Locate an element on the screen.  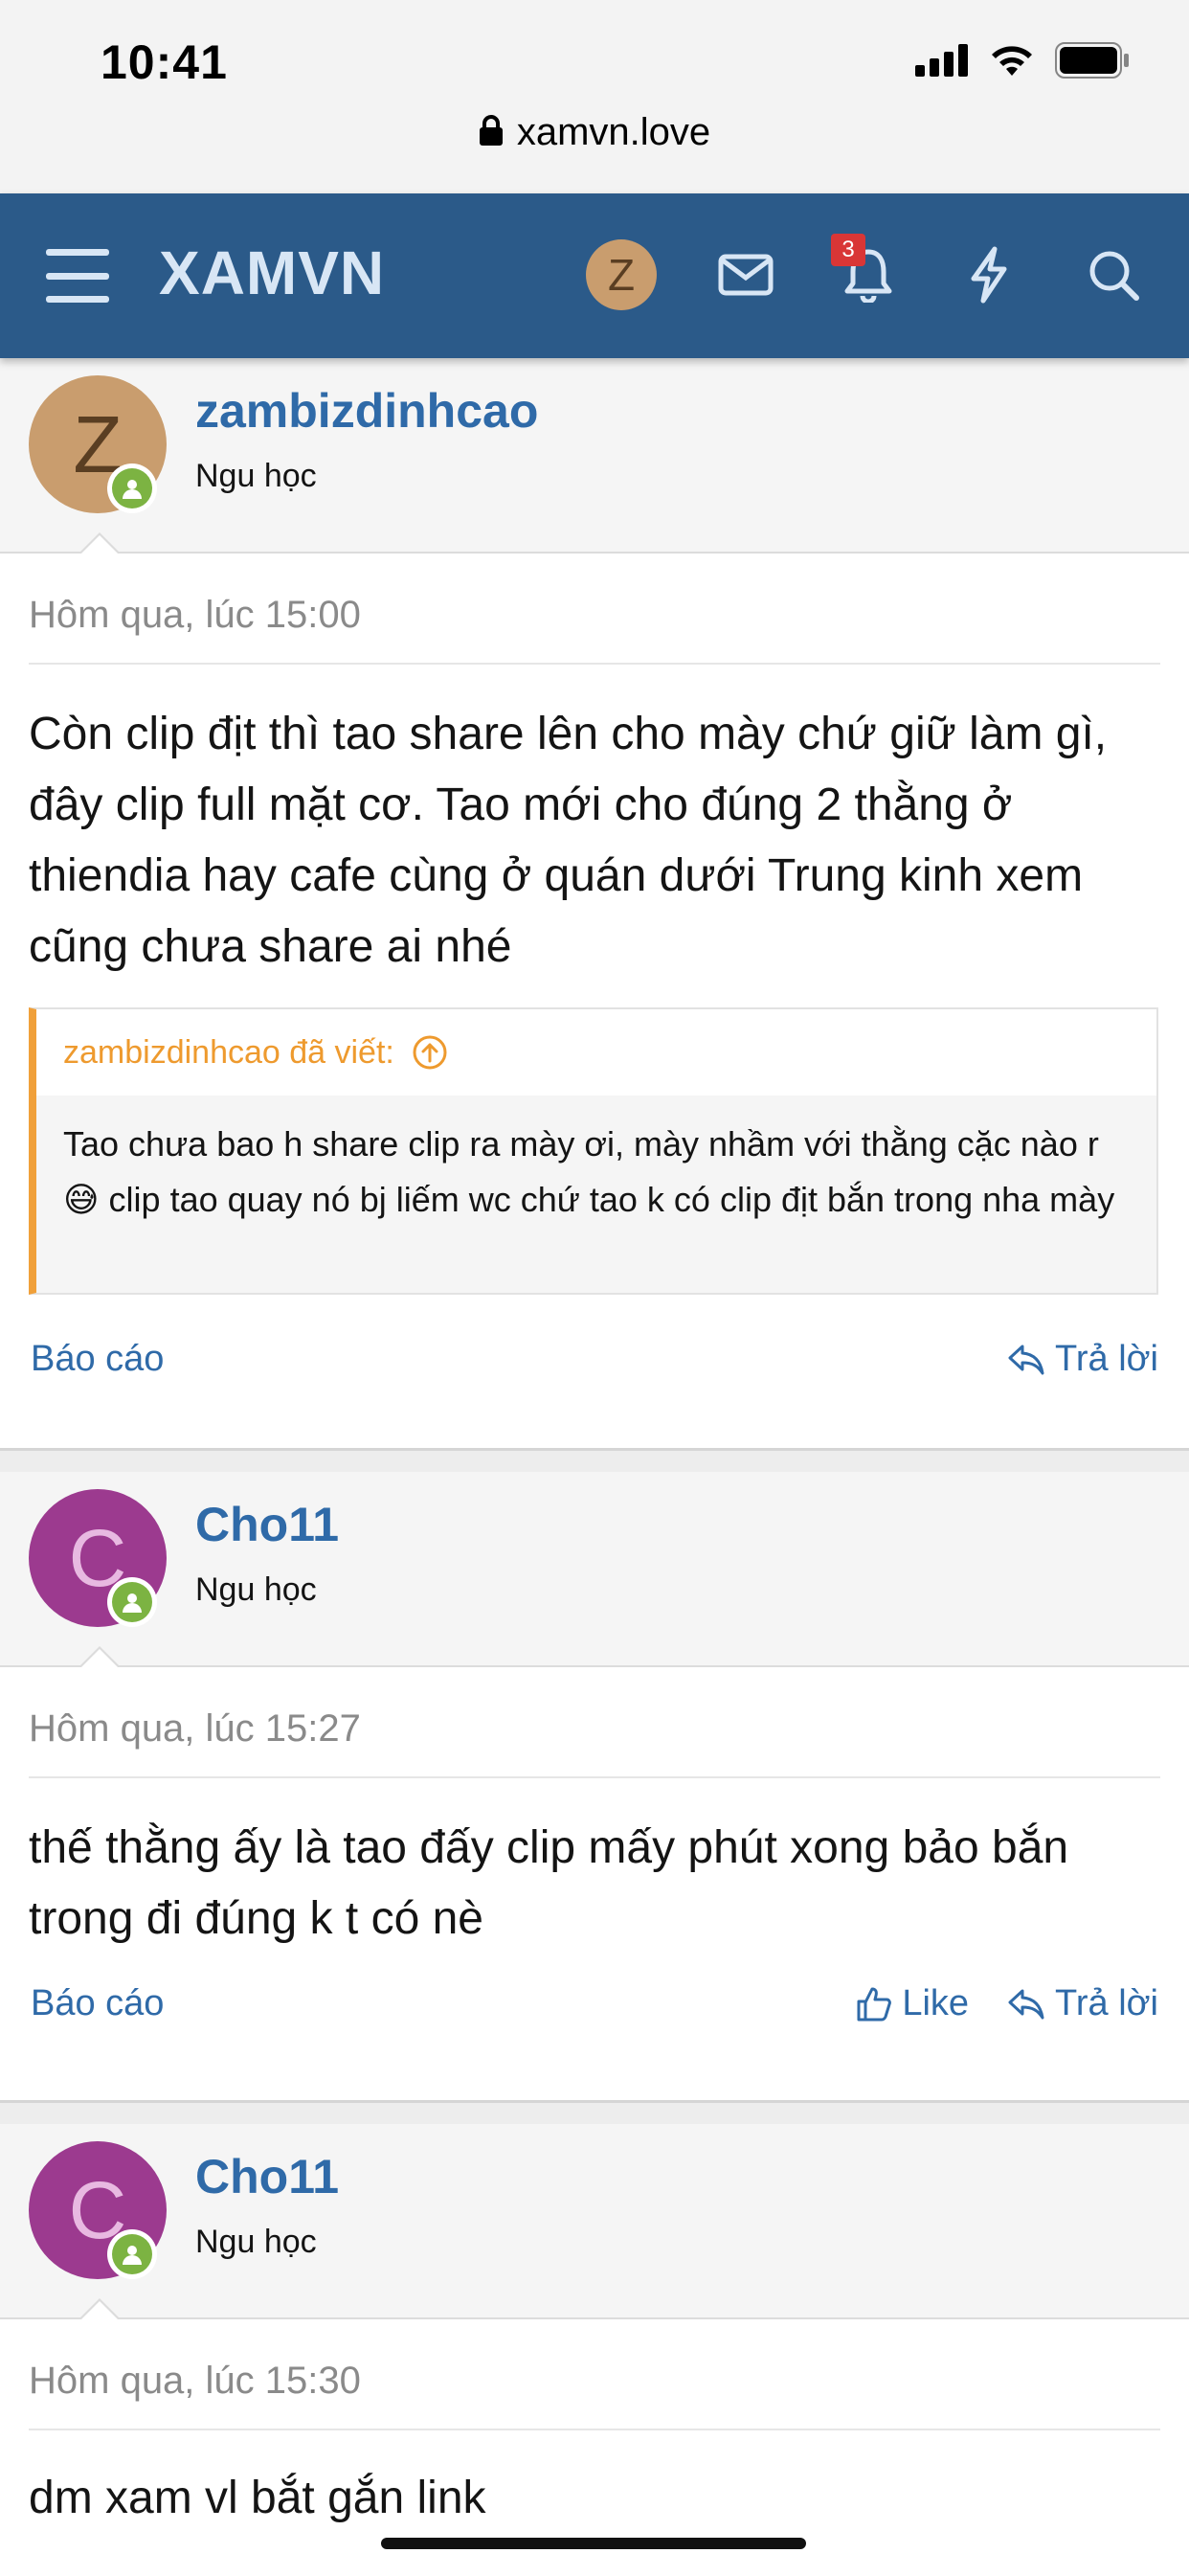
lock-icon is located at coordinates (491, 134).